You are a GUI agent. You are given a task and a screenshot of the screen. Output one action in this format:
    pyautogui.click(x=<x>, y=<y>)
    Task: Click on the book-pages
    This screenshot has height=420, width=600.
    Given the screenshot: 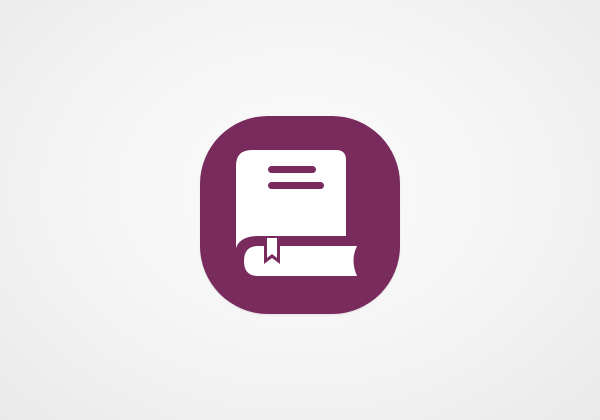 What is the action you would take?
    pyautogui.click(x=300, y=261)
    